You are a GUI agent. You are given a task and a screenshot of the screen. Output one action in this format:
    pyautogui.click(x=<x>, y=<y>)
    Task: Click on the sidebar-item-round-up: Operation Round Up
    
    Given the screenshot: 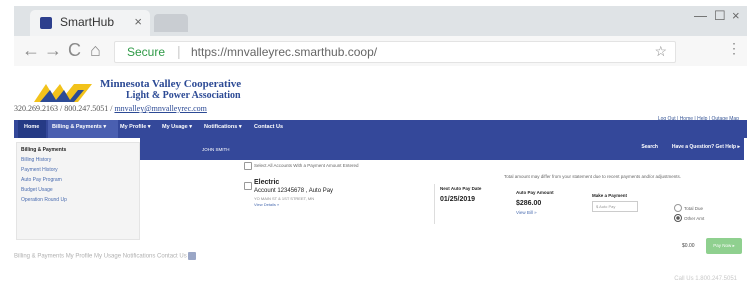 What is the action you would take?
    pyautogui.click(x=44, y=200)
    